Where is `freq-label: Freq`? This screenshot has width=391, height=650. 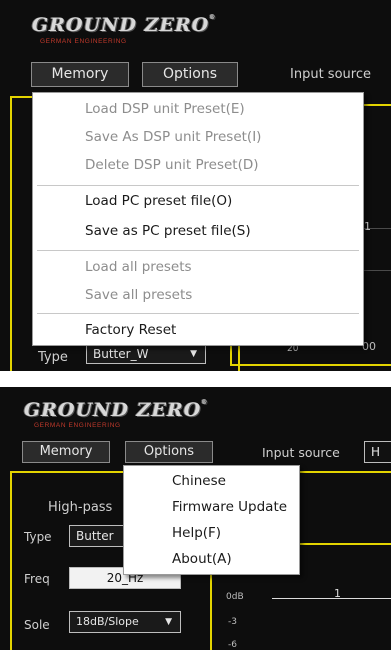 freq-label: Freq is located at coordinates (37, 579).